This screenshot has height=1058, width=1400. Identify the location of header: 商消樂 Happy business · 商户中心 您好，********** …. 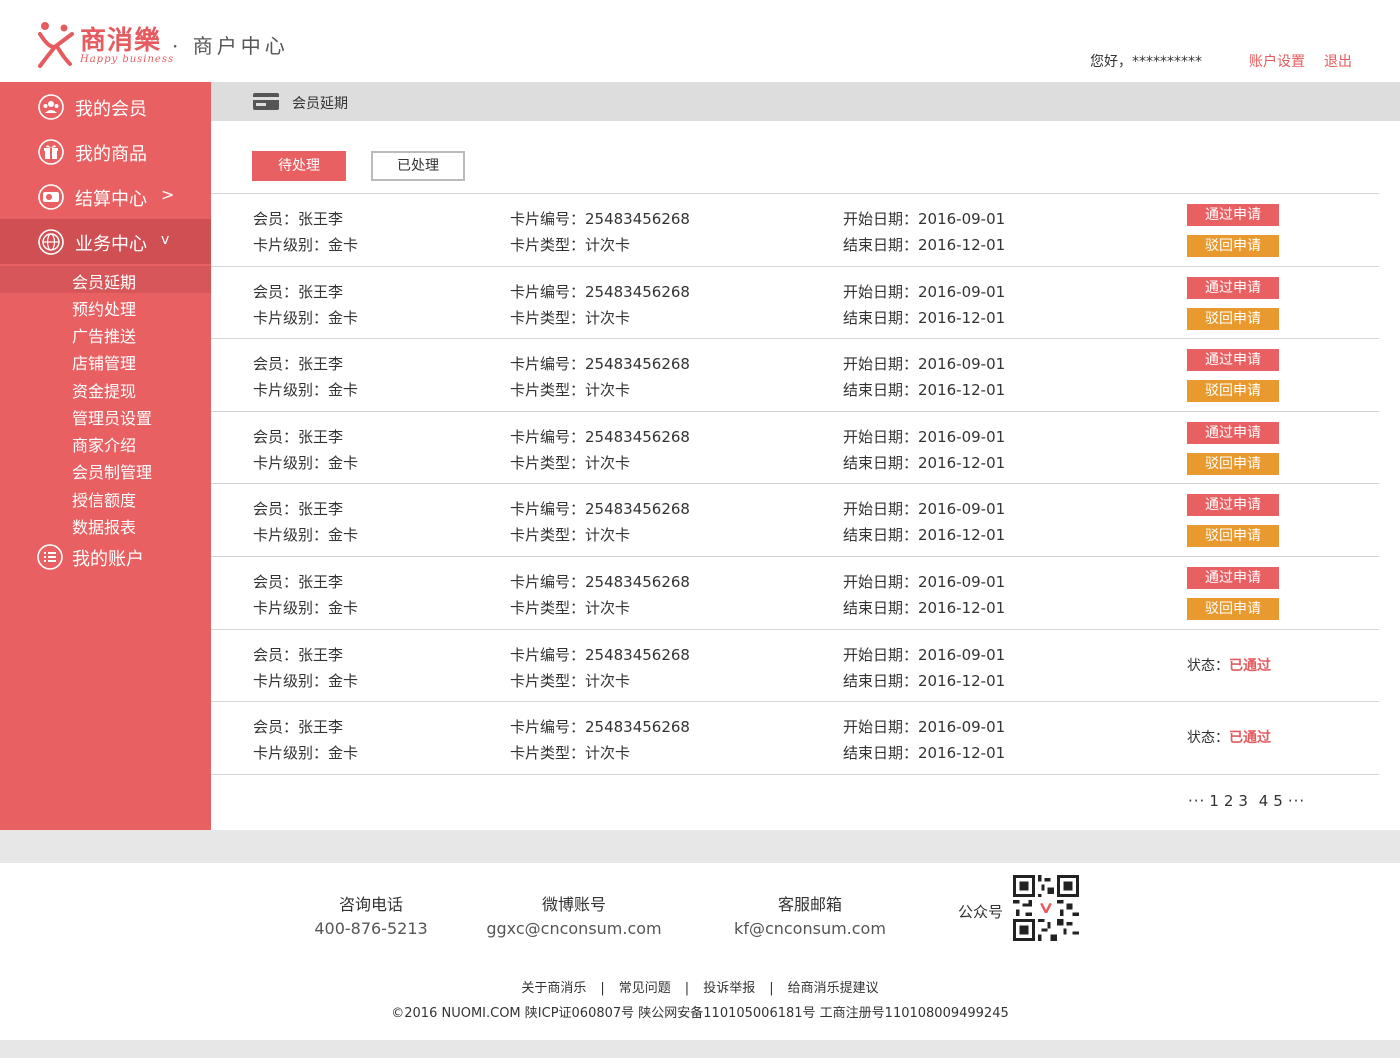
(700, 41).